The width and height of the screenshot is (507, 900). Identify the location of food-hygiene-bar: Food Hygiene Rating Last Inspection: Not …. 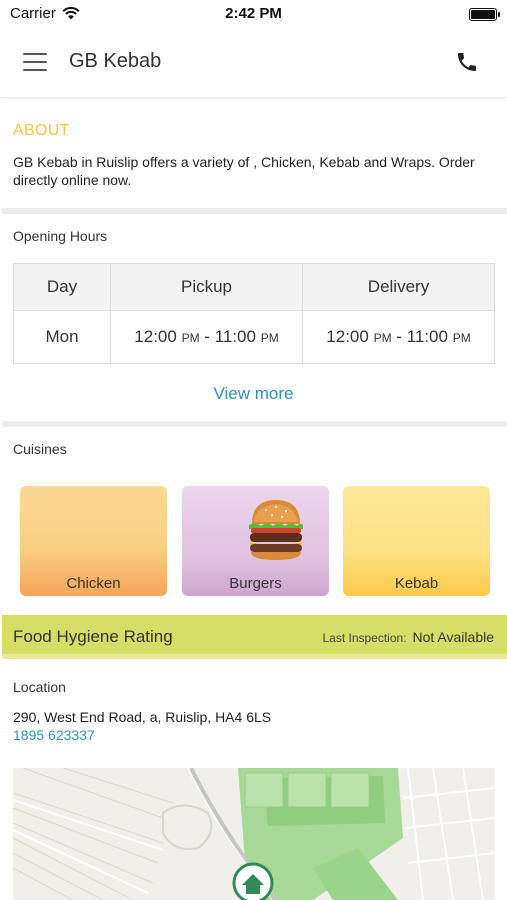
(254, 637).